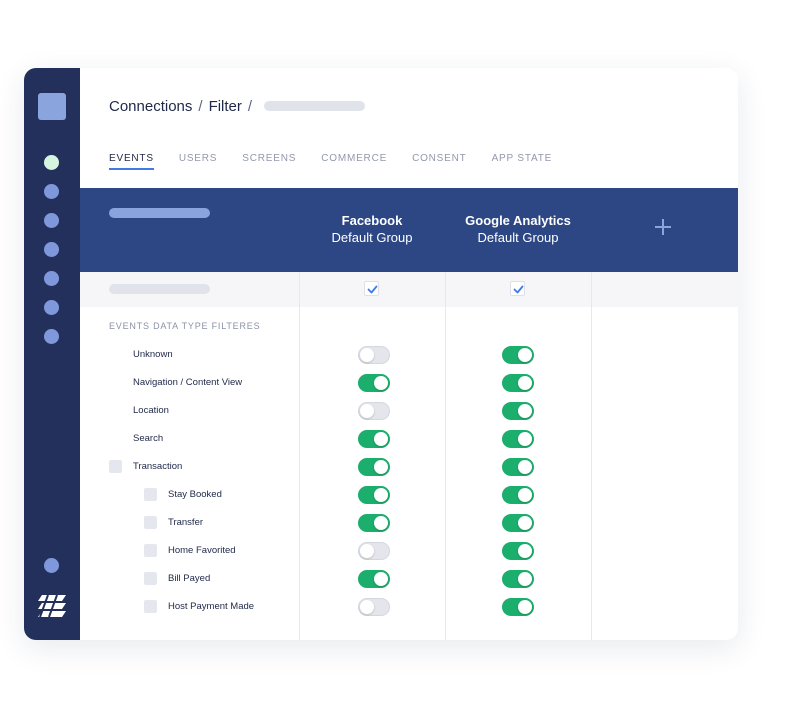 The width and height of the screenshot is (800, 704). I want to click on section-label: EVENTS DATA TYPE FILTERES, so click(185, 326).